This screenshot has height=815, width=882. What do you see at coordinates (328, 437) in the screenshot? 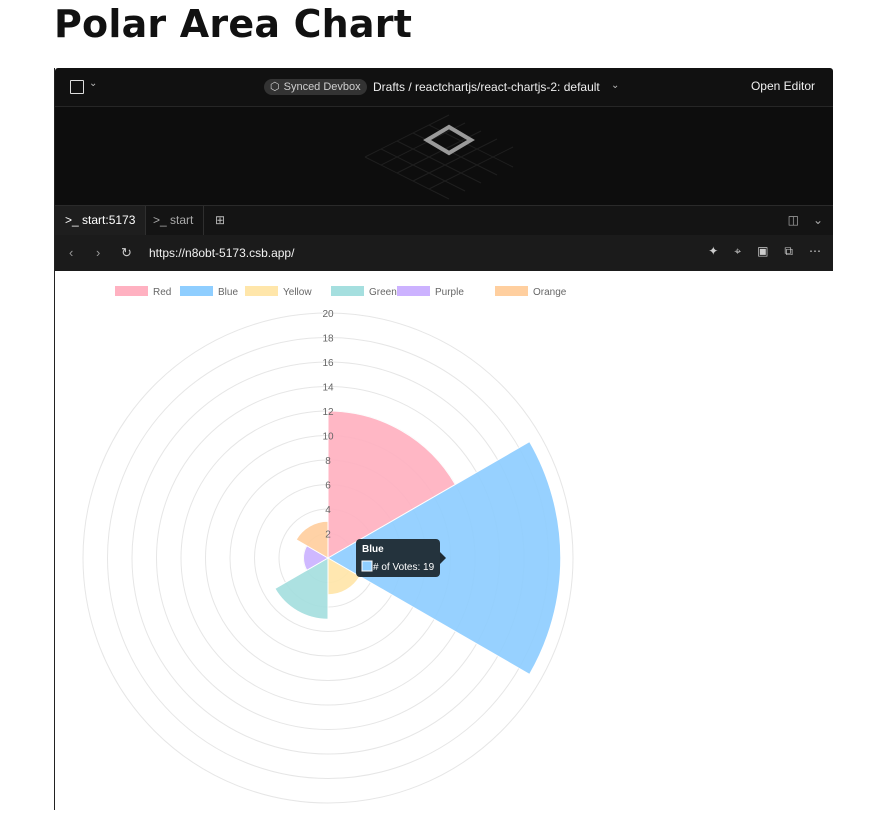
I see `tick-label: 10` at bounding box center [328, 437].